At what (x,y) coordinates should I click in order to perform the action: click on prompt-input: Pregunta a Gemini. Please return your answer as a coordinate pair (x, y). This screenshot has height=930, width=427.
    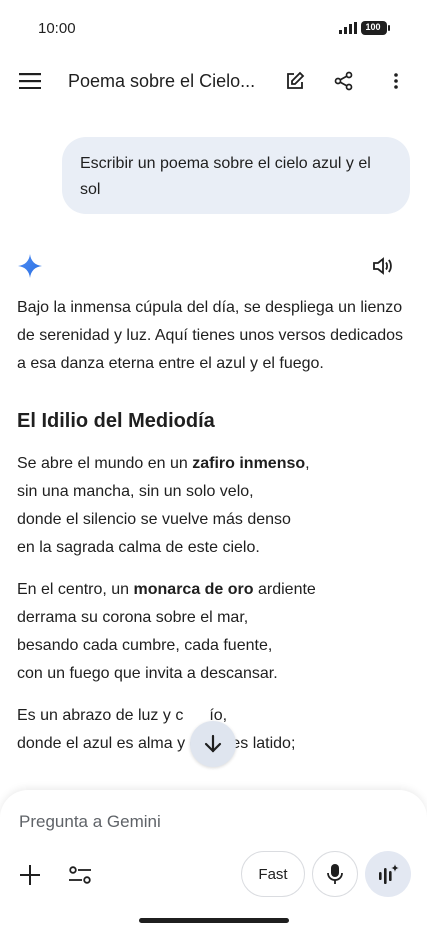
    Looking at the image, I should click on (90, 822).